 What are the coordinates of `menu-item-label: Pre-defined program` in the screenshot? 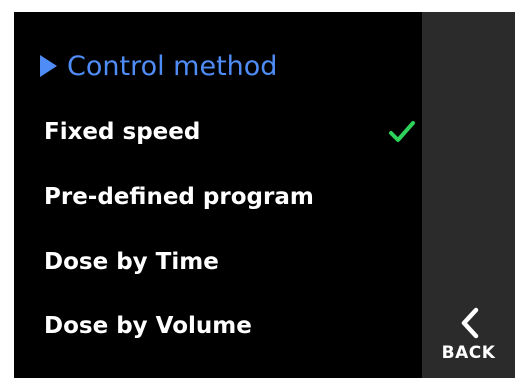 It's located at (179, 197).